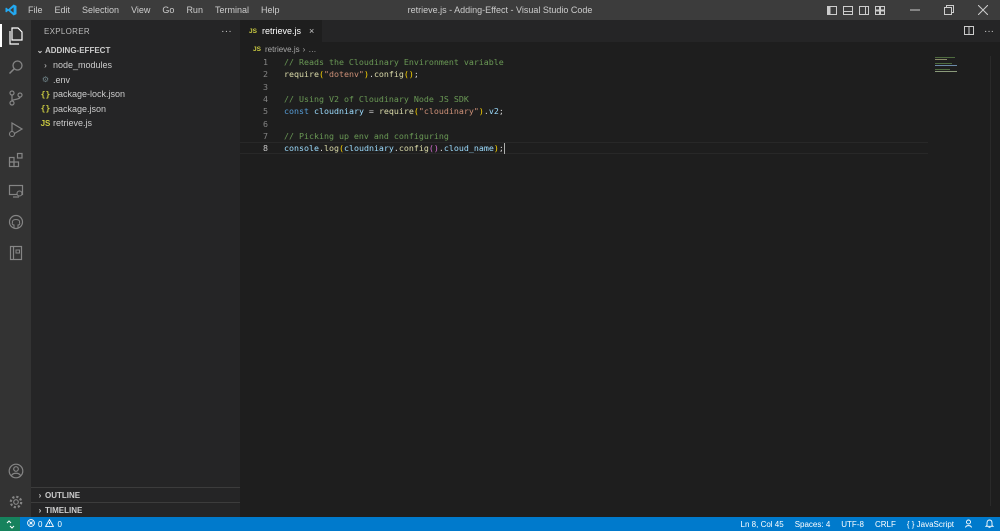  Describe the element at coordinates (852, 524) in the screenshot. I see `encoding: UTF-8` at that location.